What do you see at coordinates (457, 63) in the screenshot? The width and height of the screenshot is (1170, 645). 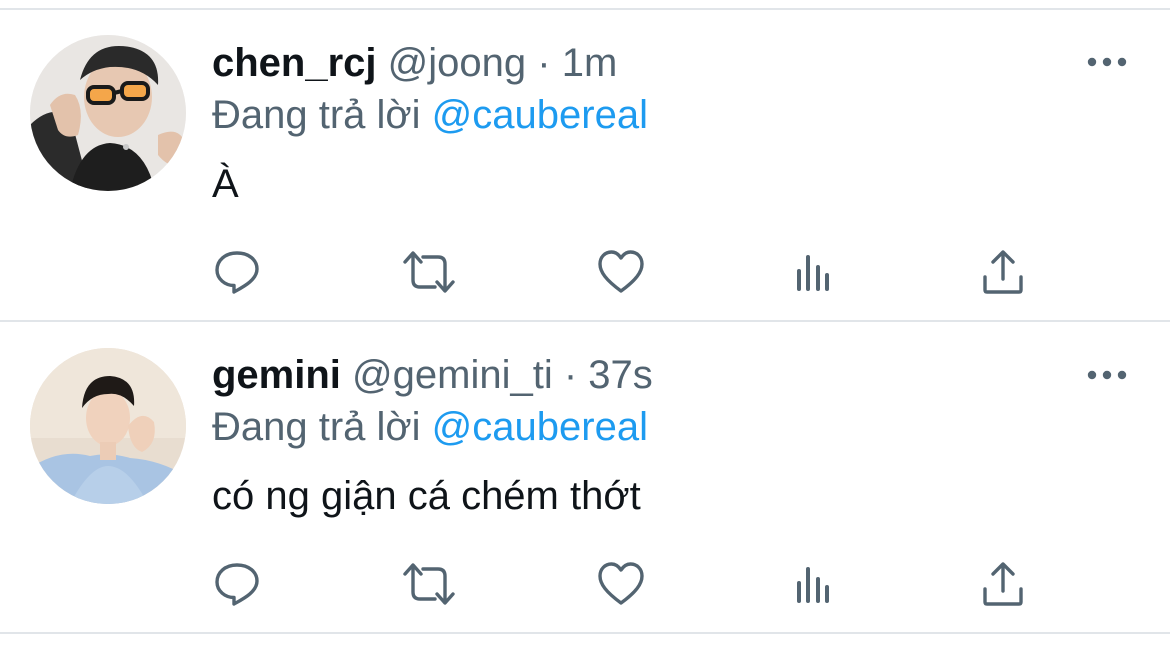 I see `user-handle: @joong` at bounding box center [457, 63].